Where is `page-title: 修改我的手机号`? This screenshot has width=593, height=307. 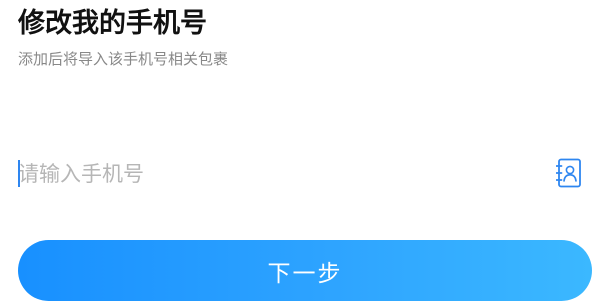
page-title: 修改我的手机号 is located at coordinates (112, 23).